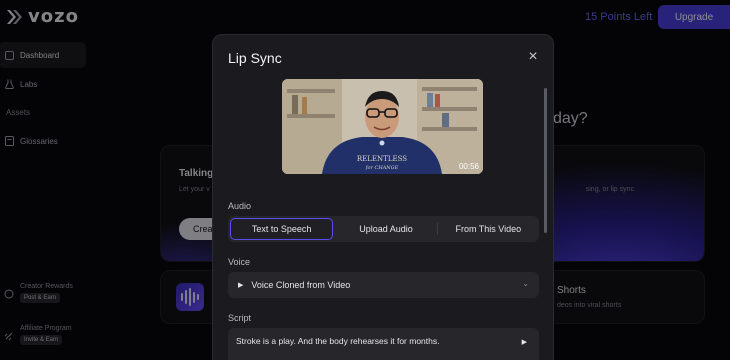  I want to click on modal-title: Lip Sync, so click(255, 58).